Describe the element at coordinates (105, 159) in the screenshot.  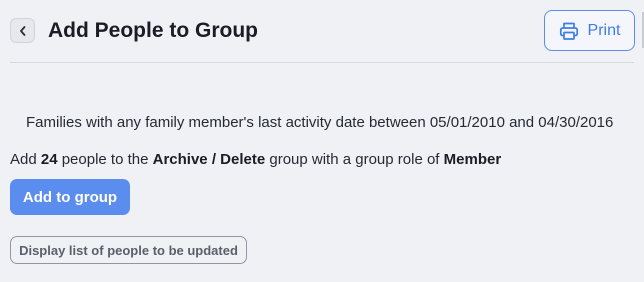
I see `summary-middle: people to the` at that location.